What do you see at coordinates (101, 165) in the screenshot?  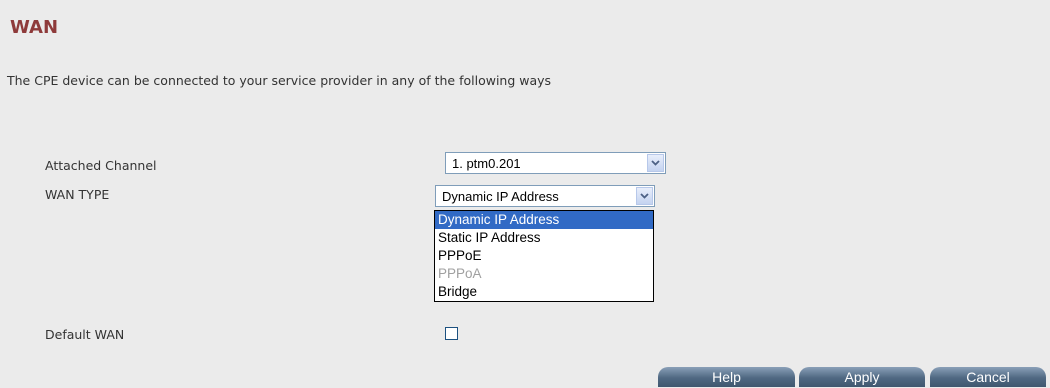 I see `attached-channel-label: Attached Channel` at bounding box center [101, 165].